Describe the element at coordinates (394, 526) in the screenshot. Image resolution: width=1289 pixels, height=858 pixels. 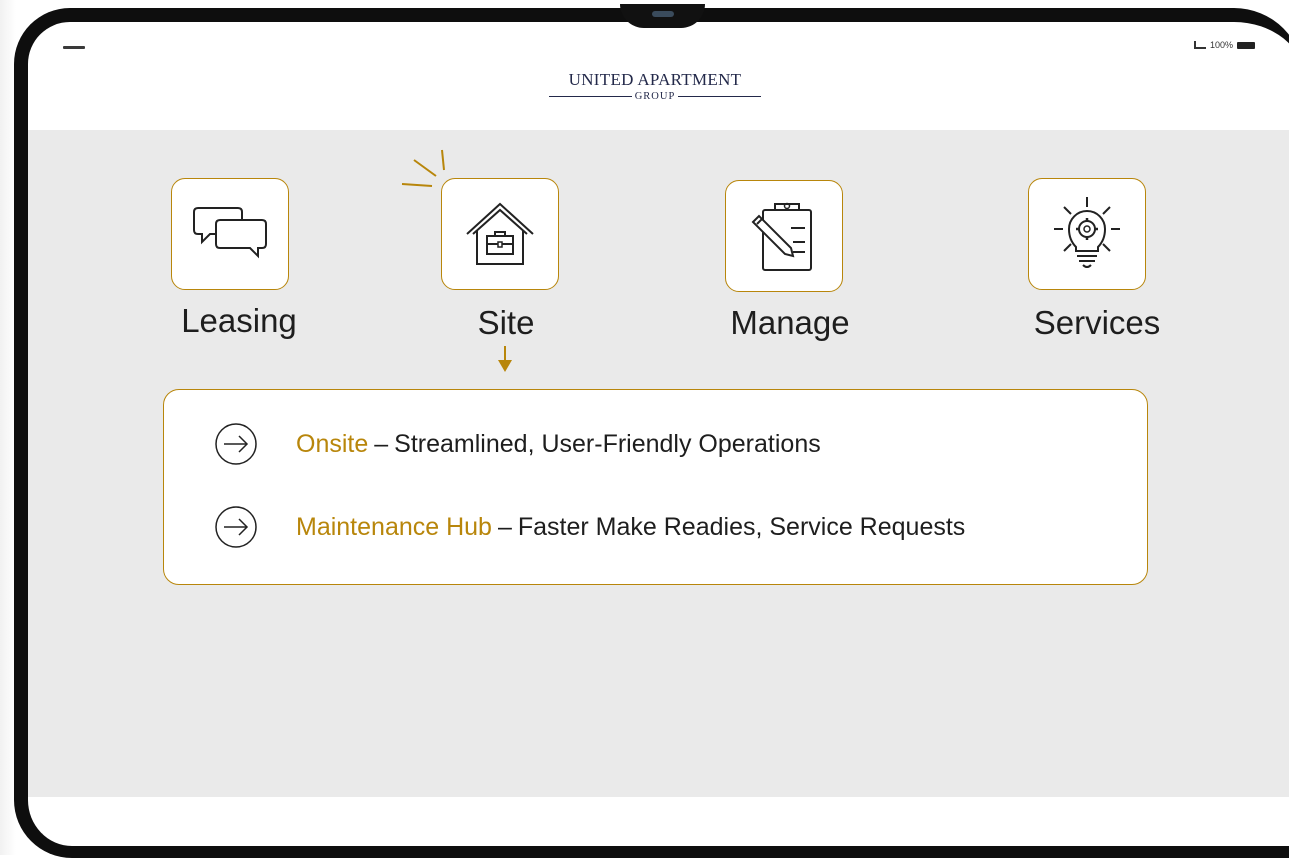
I see `submenu-title-maintenance-hub: Maintenance Hub` at that location.